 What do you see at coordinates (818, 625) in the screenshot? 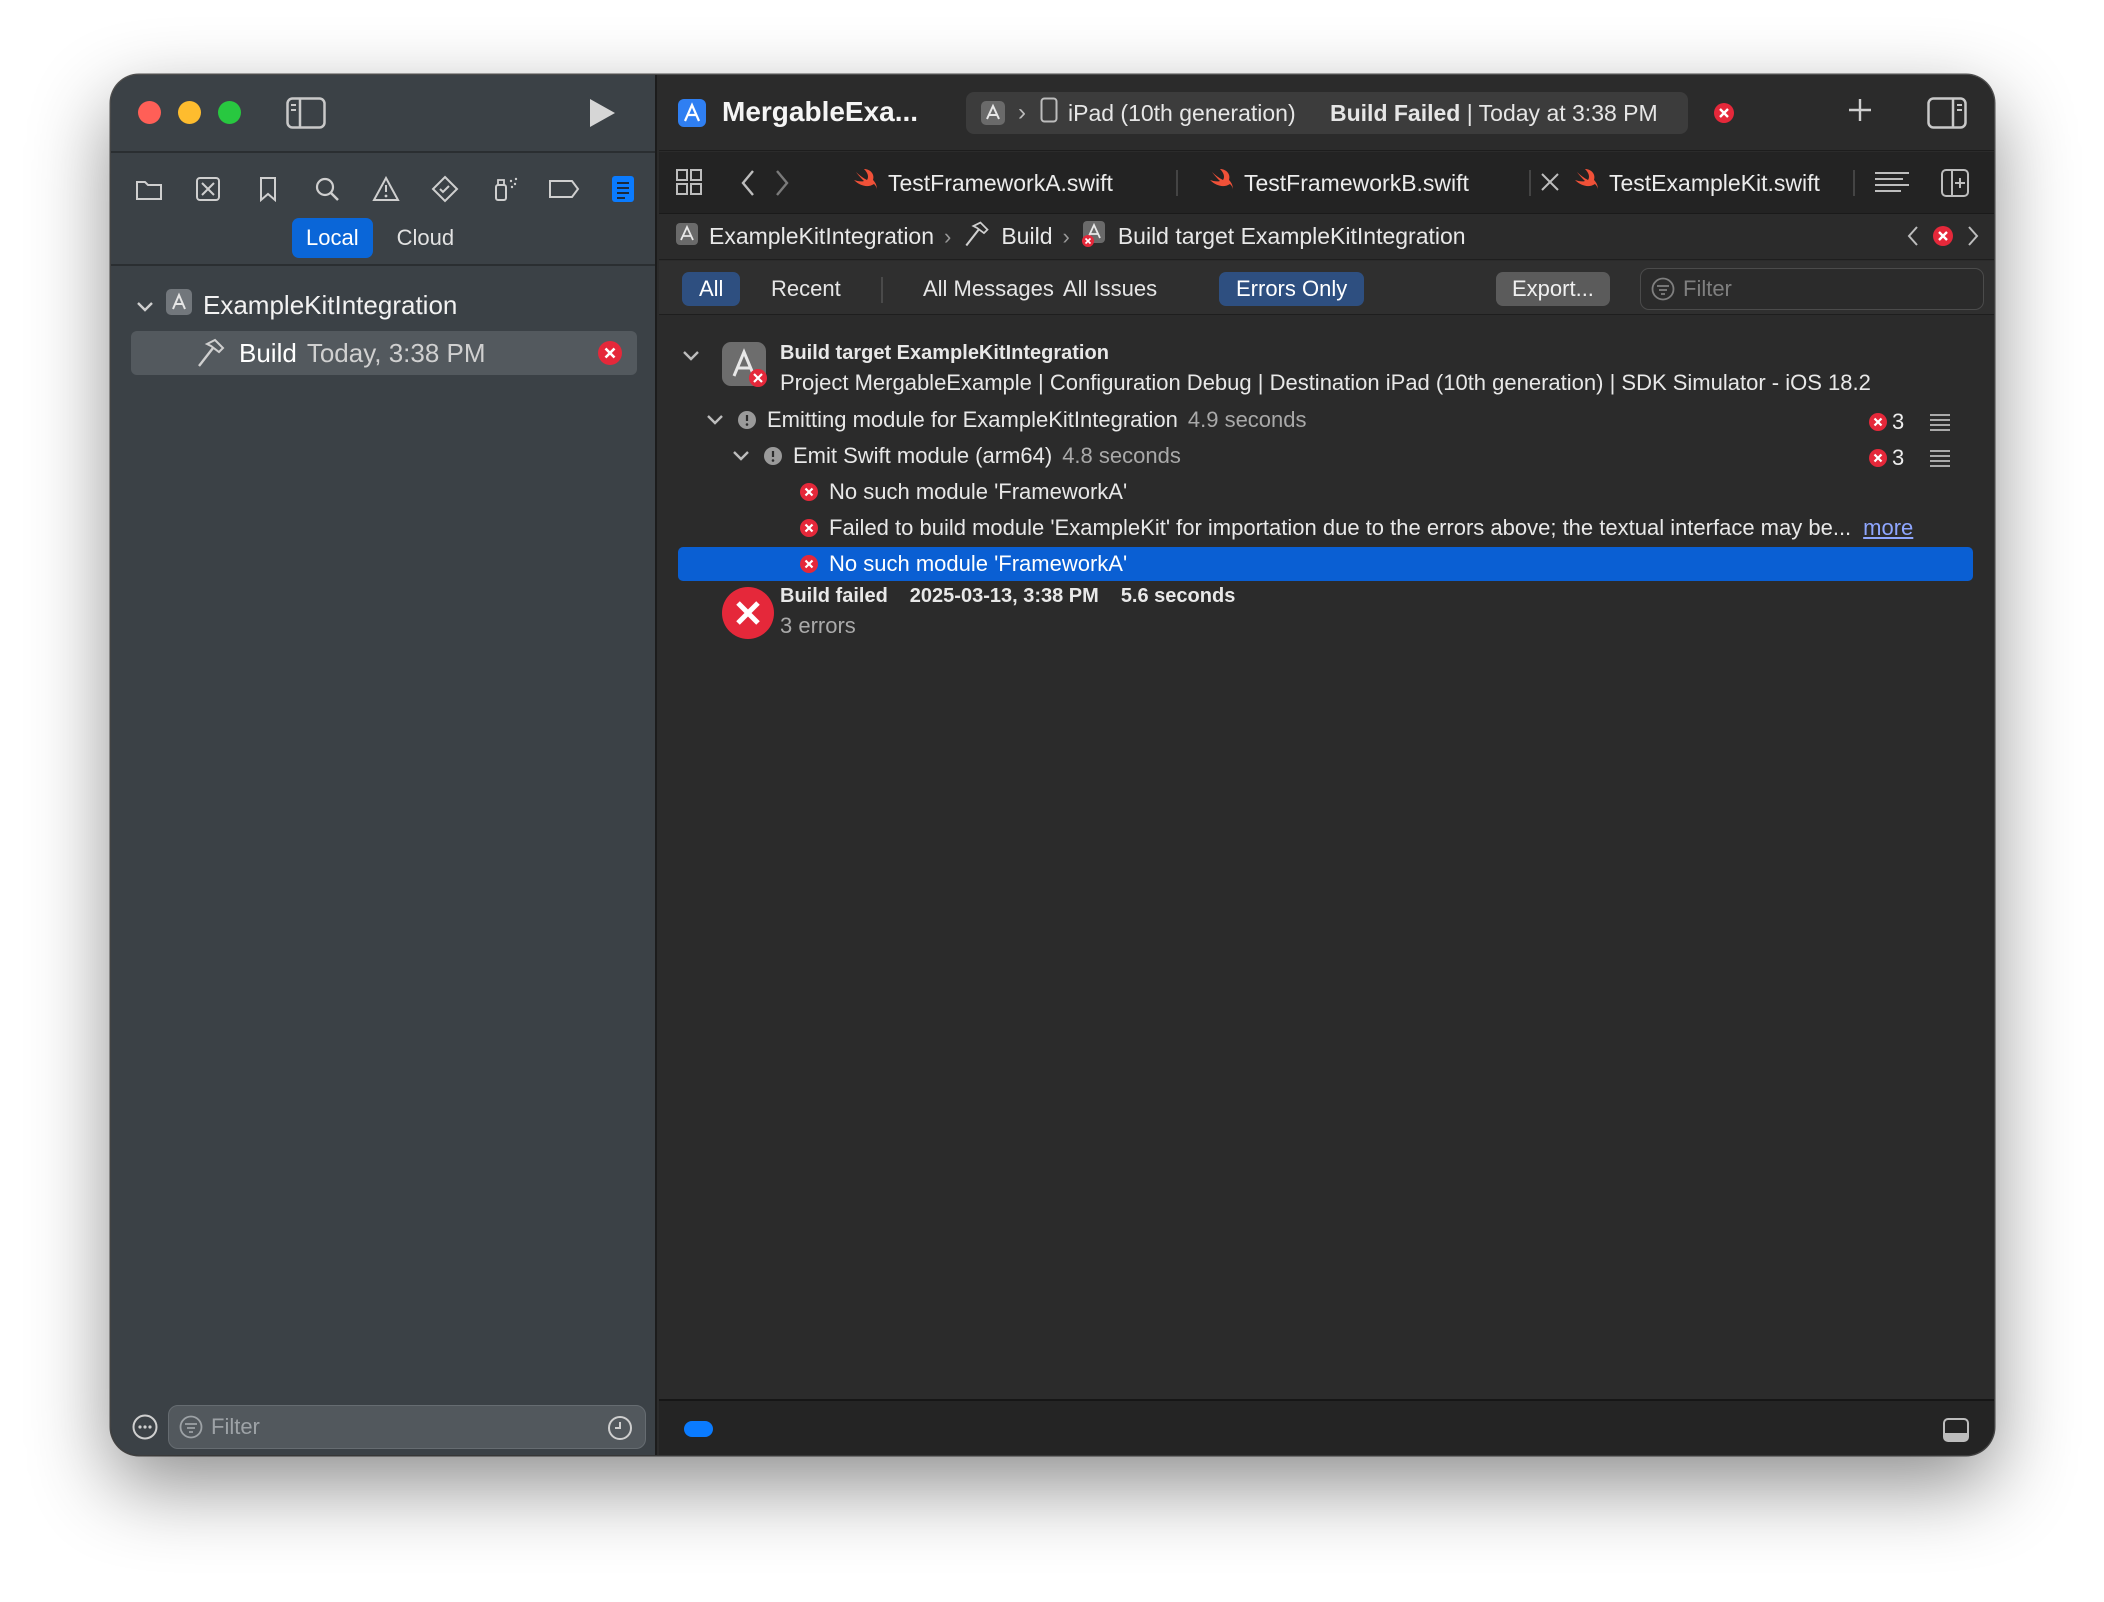
I see `build-summary-errors: 3 errors` at bounding box center [818, 625].